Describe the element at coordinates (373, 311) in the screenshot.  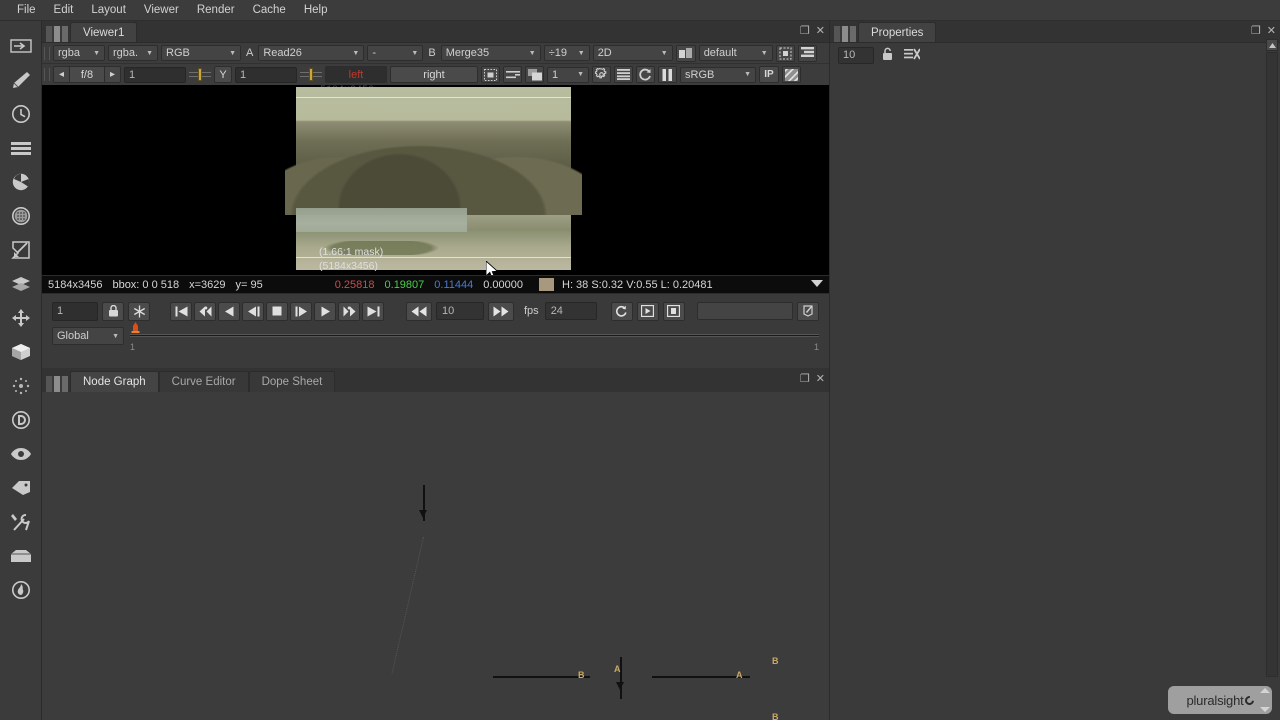
I see `last-frame-button` at that location.